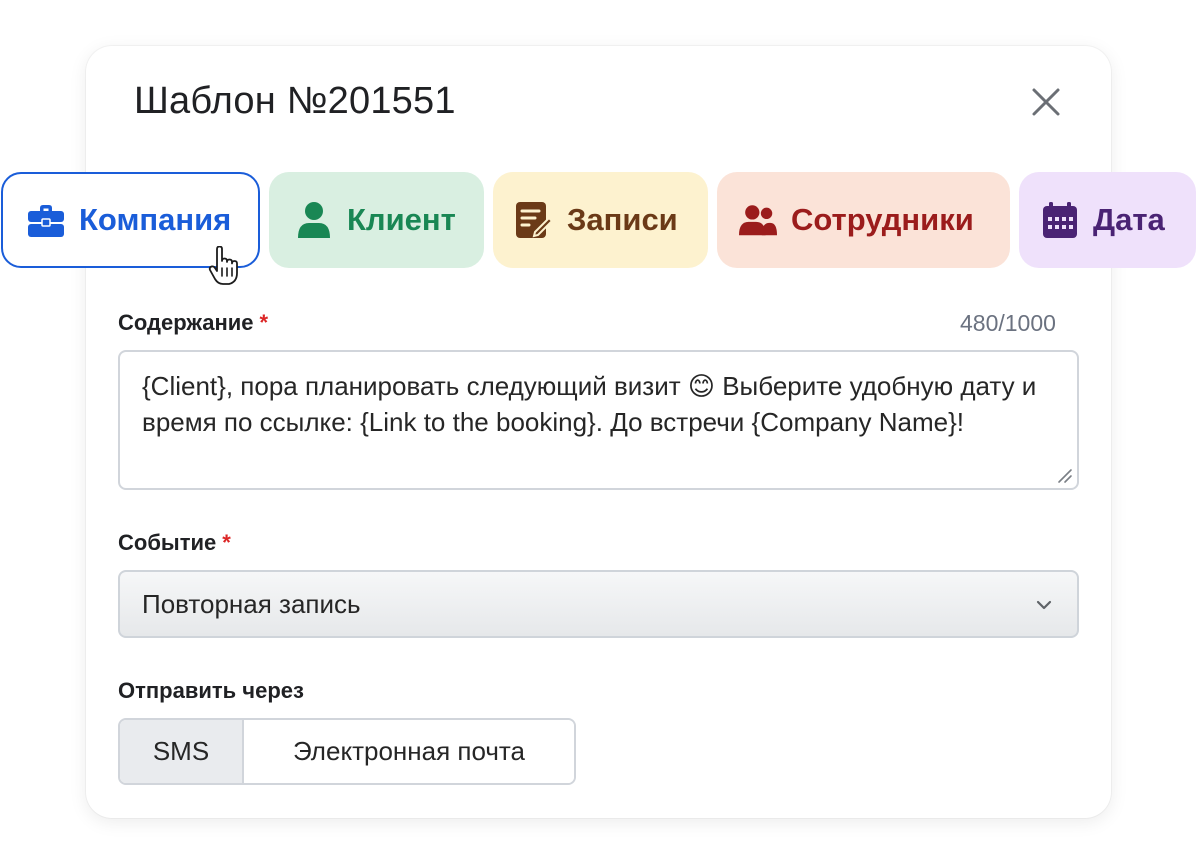 Image resolution: width=1196 pixels, height=864 pixels. I want to click on close-icon, so click(1046, 102).